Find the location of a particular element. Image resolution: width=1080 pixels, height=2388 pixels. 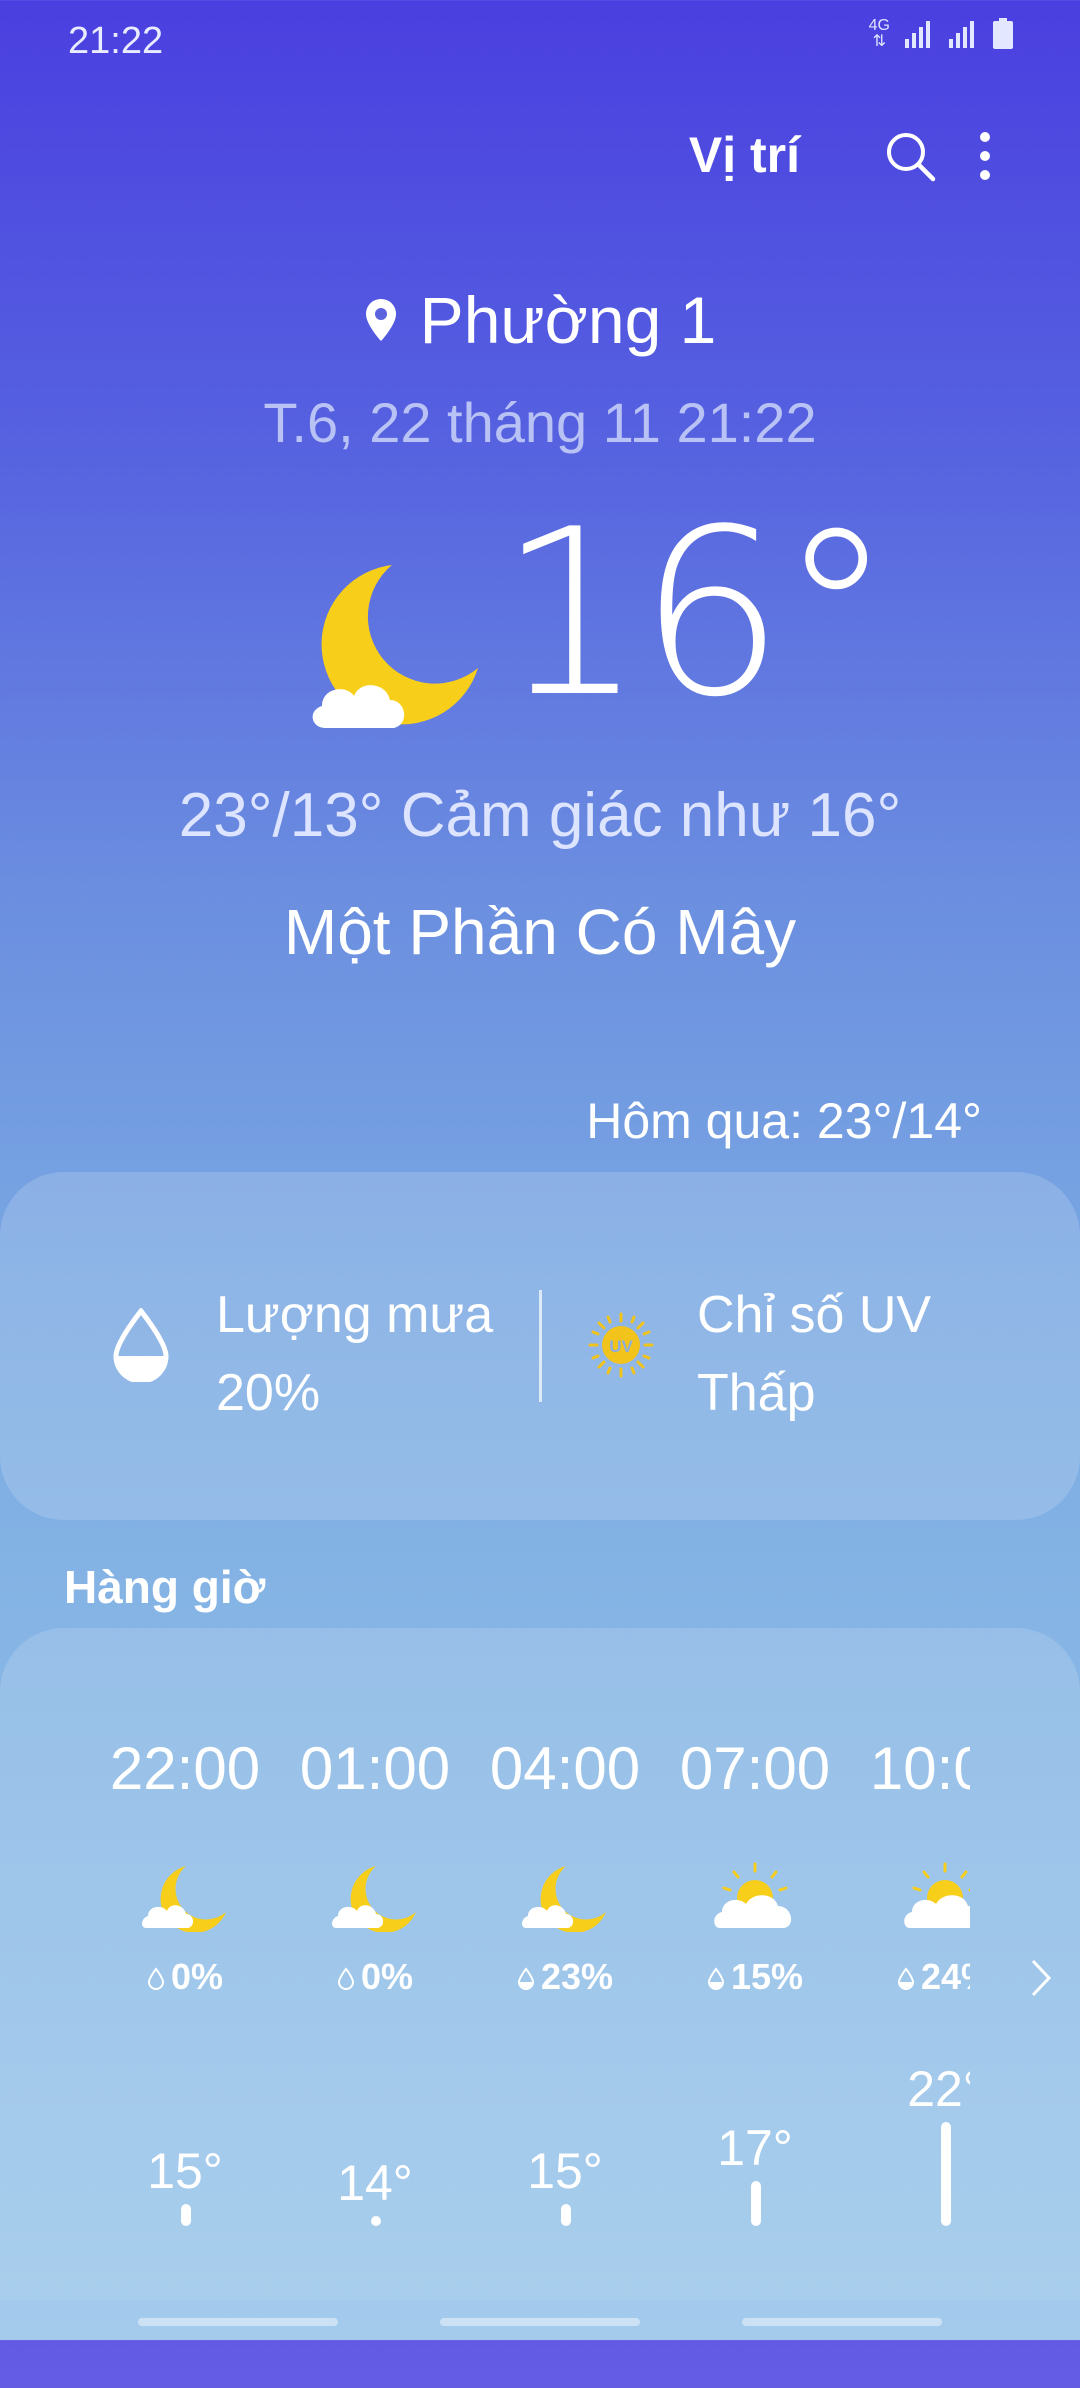

yesterday-temperature: Hôm qua: 23°/14° is located at coordinates (784, 1121).